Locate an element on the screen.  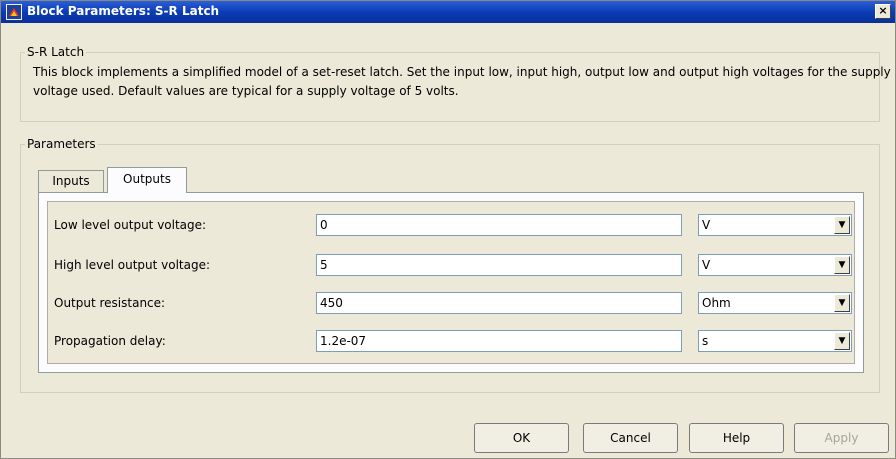
propagation-delay-input is located at coordinates (499, 341).